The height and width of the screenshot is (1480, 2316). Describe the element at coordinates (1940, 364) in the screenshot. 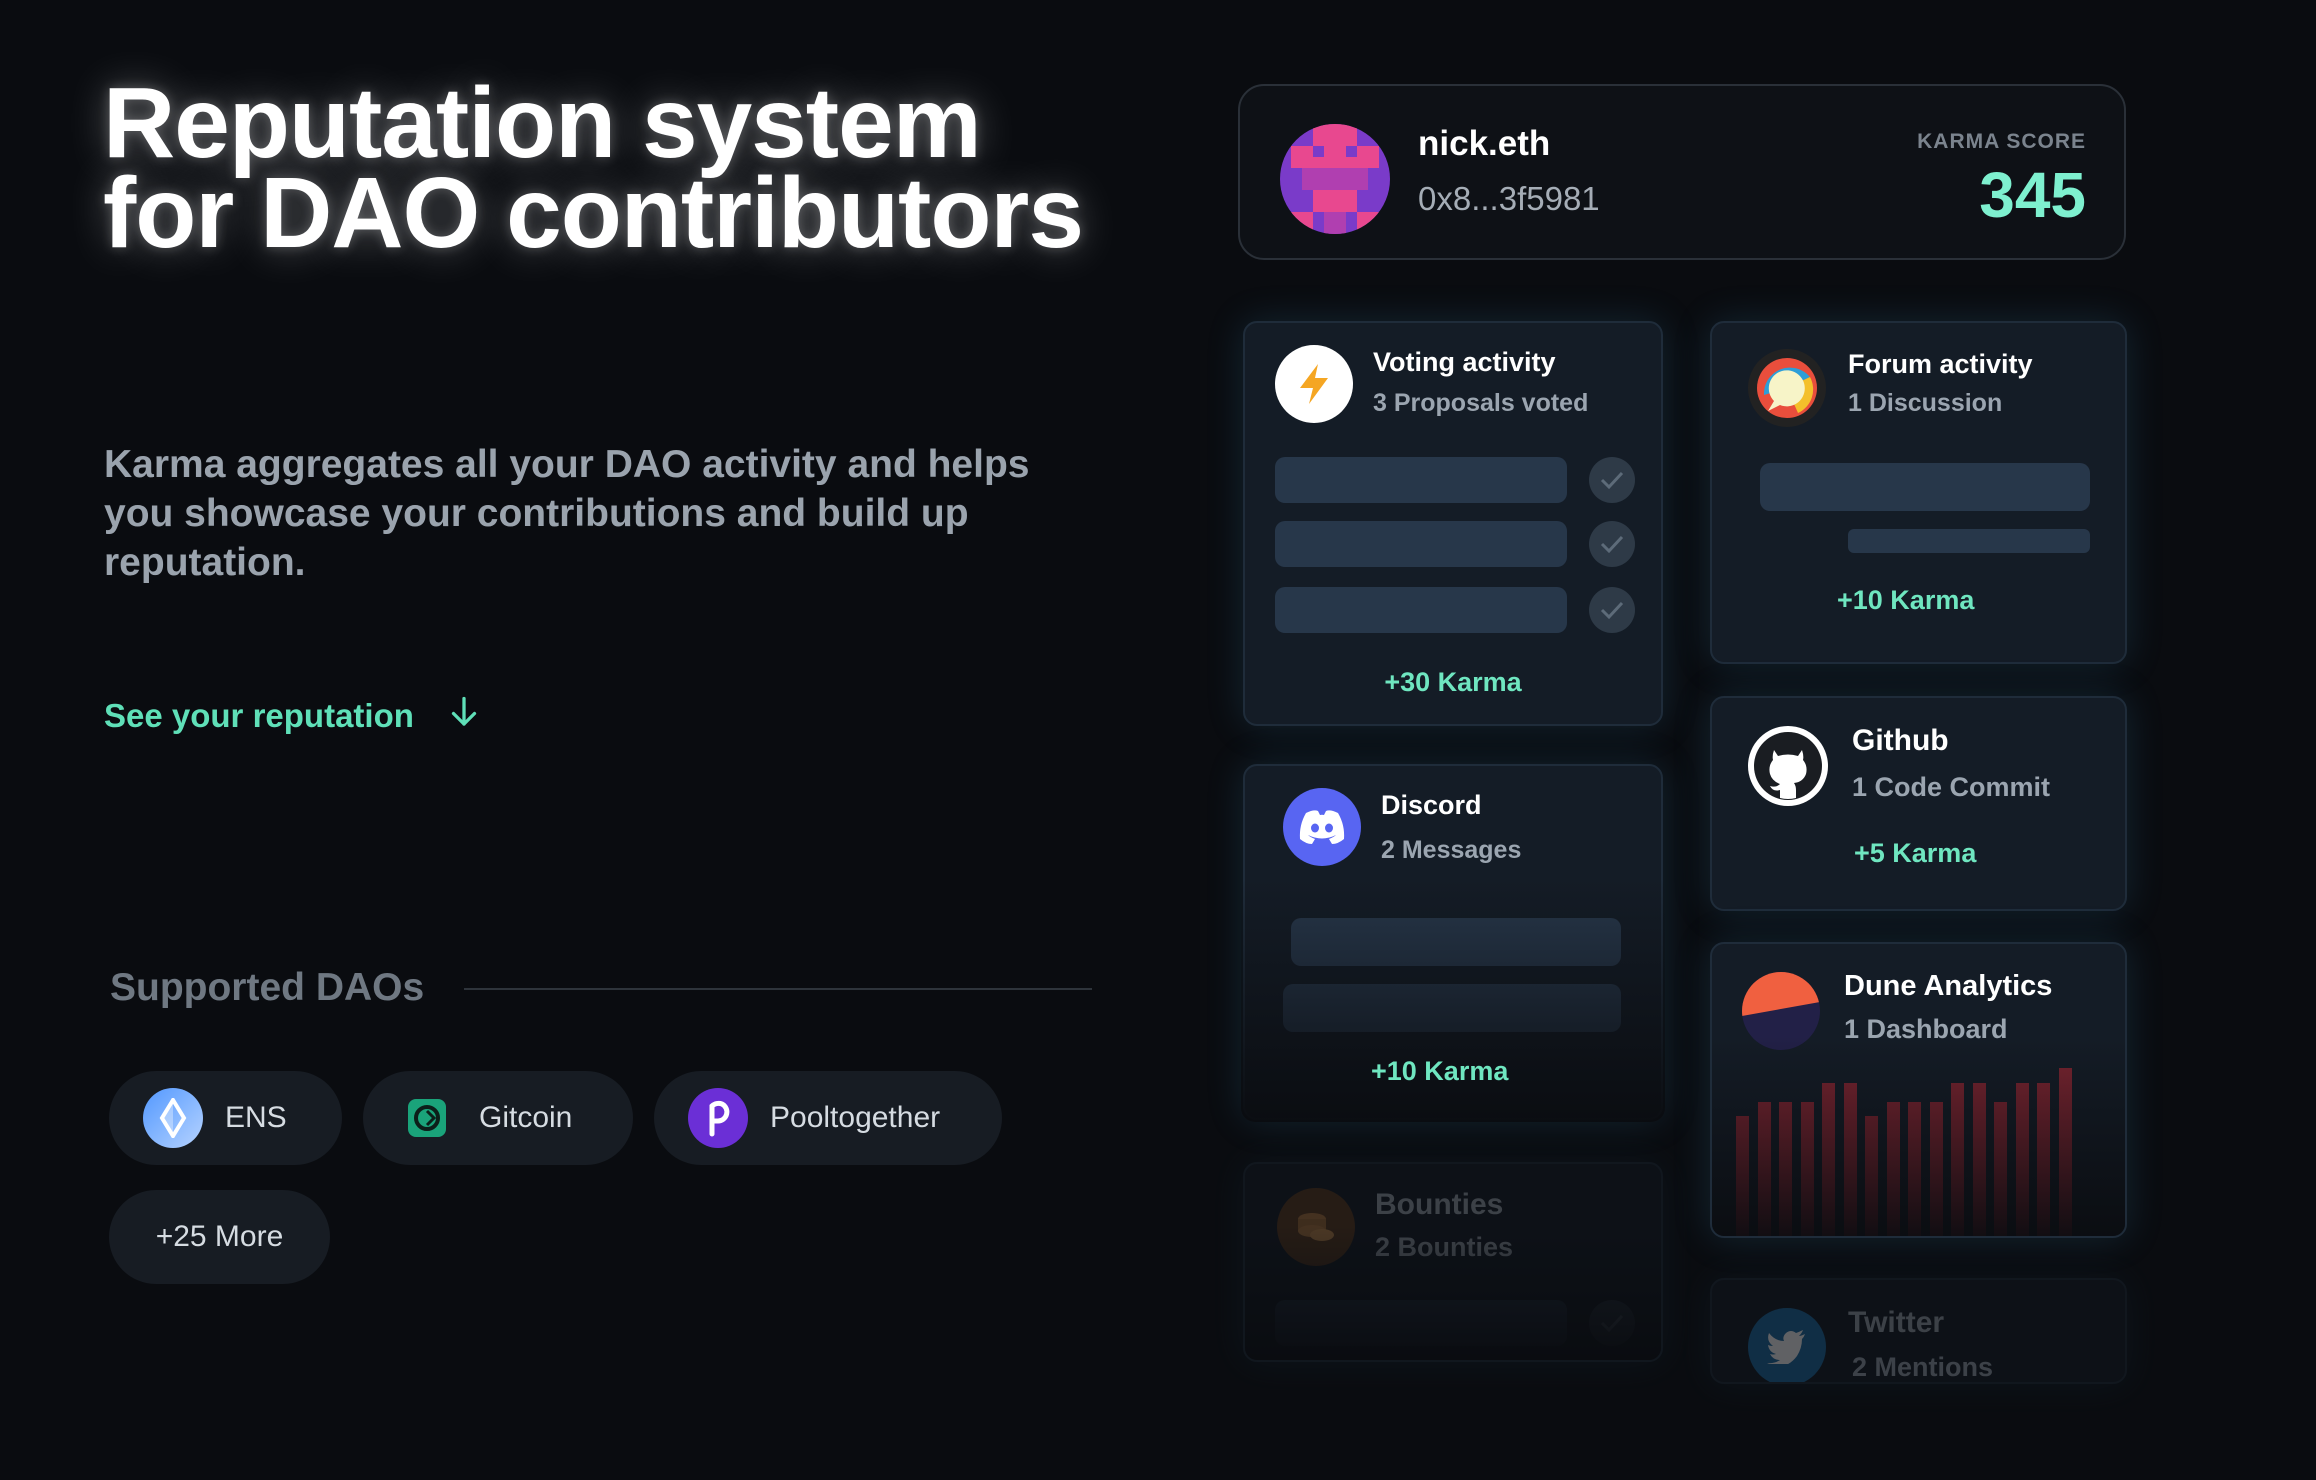

I see `card-title: Forum activity` at that location.